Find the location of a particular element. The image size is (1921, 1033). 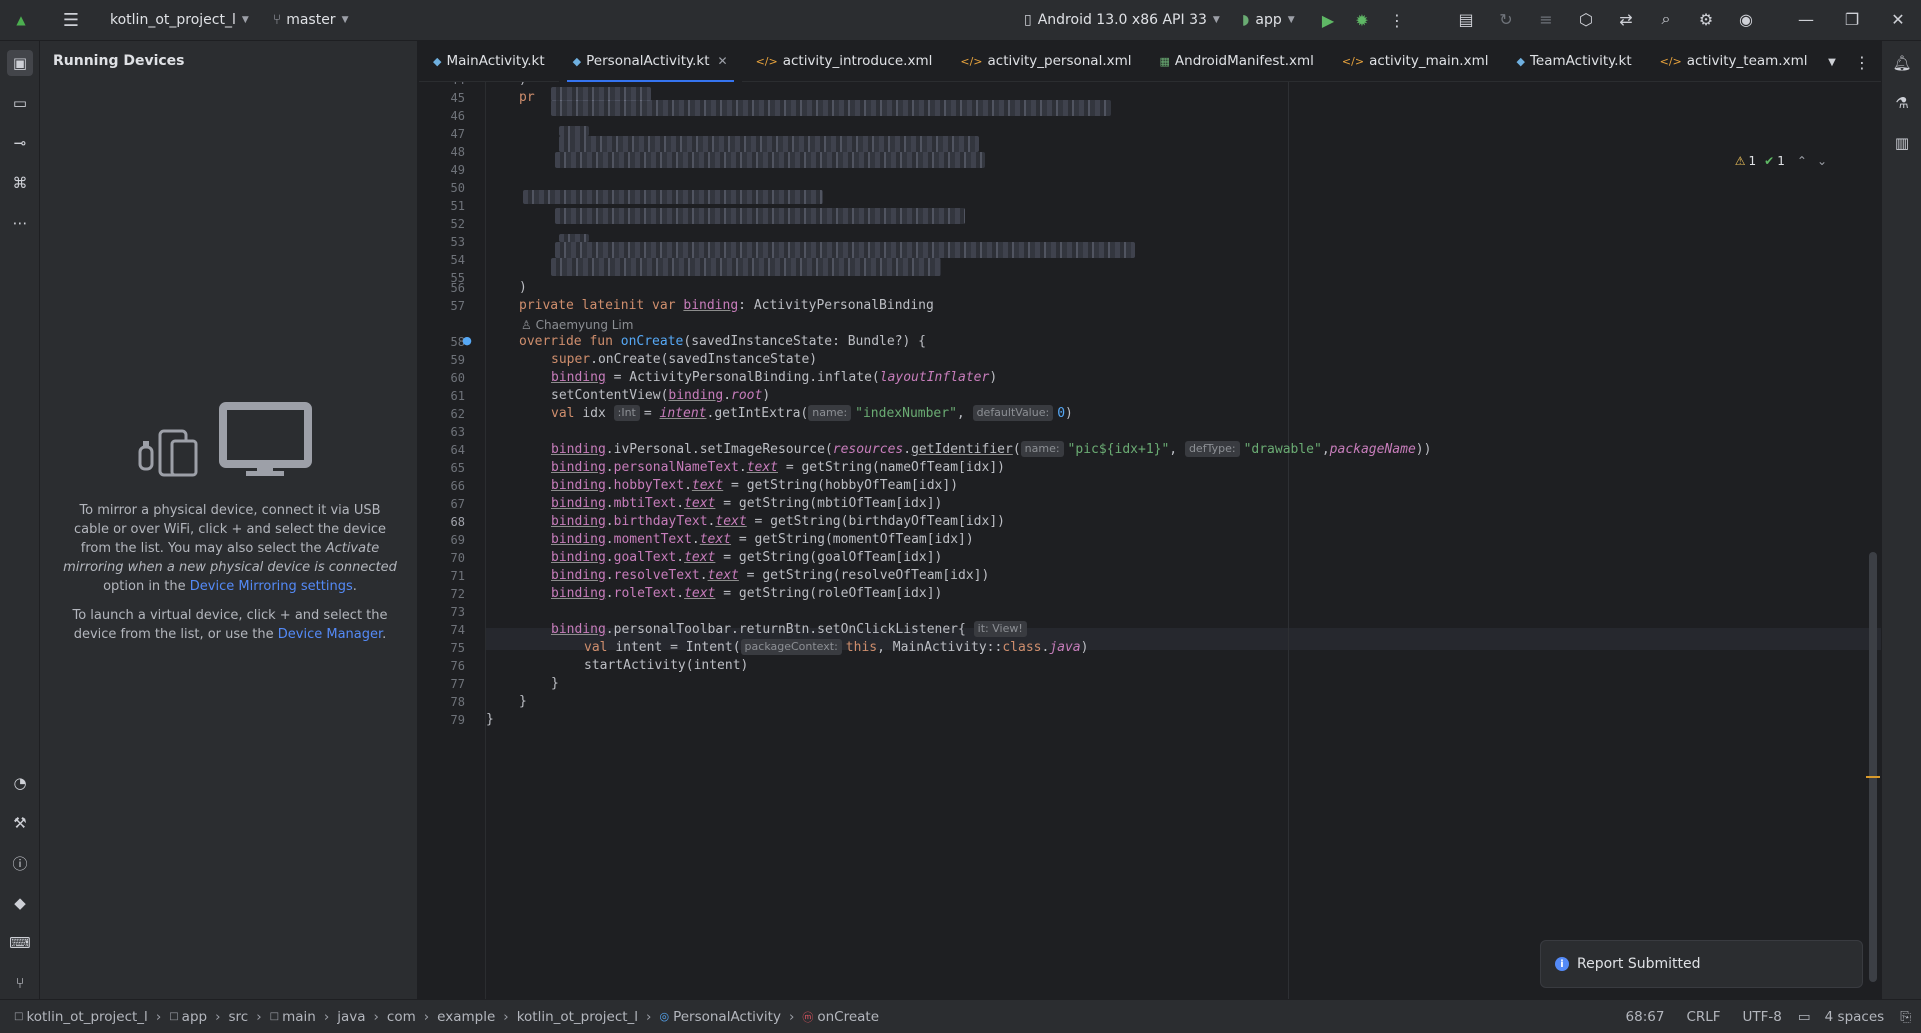

account-icon: ◉ is located at coordinates (1746, 19).